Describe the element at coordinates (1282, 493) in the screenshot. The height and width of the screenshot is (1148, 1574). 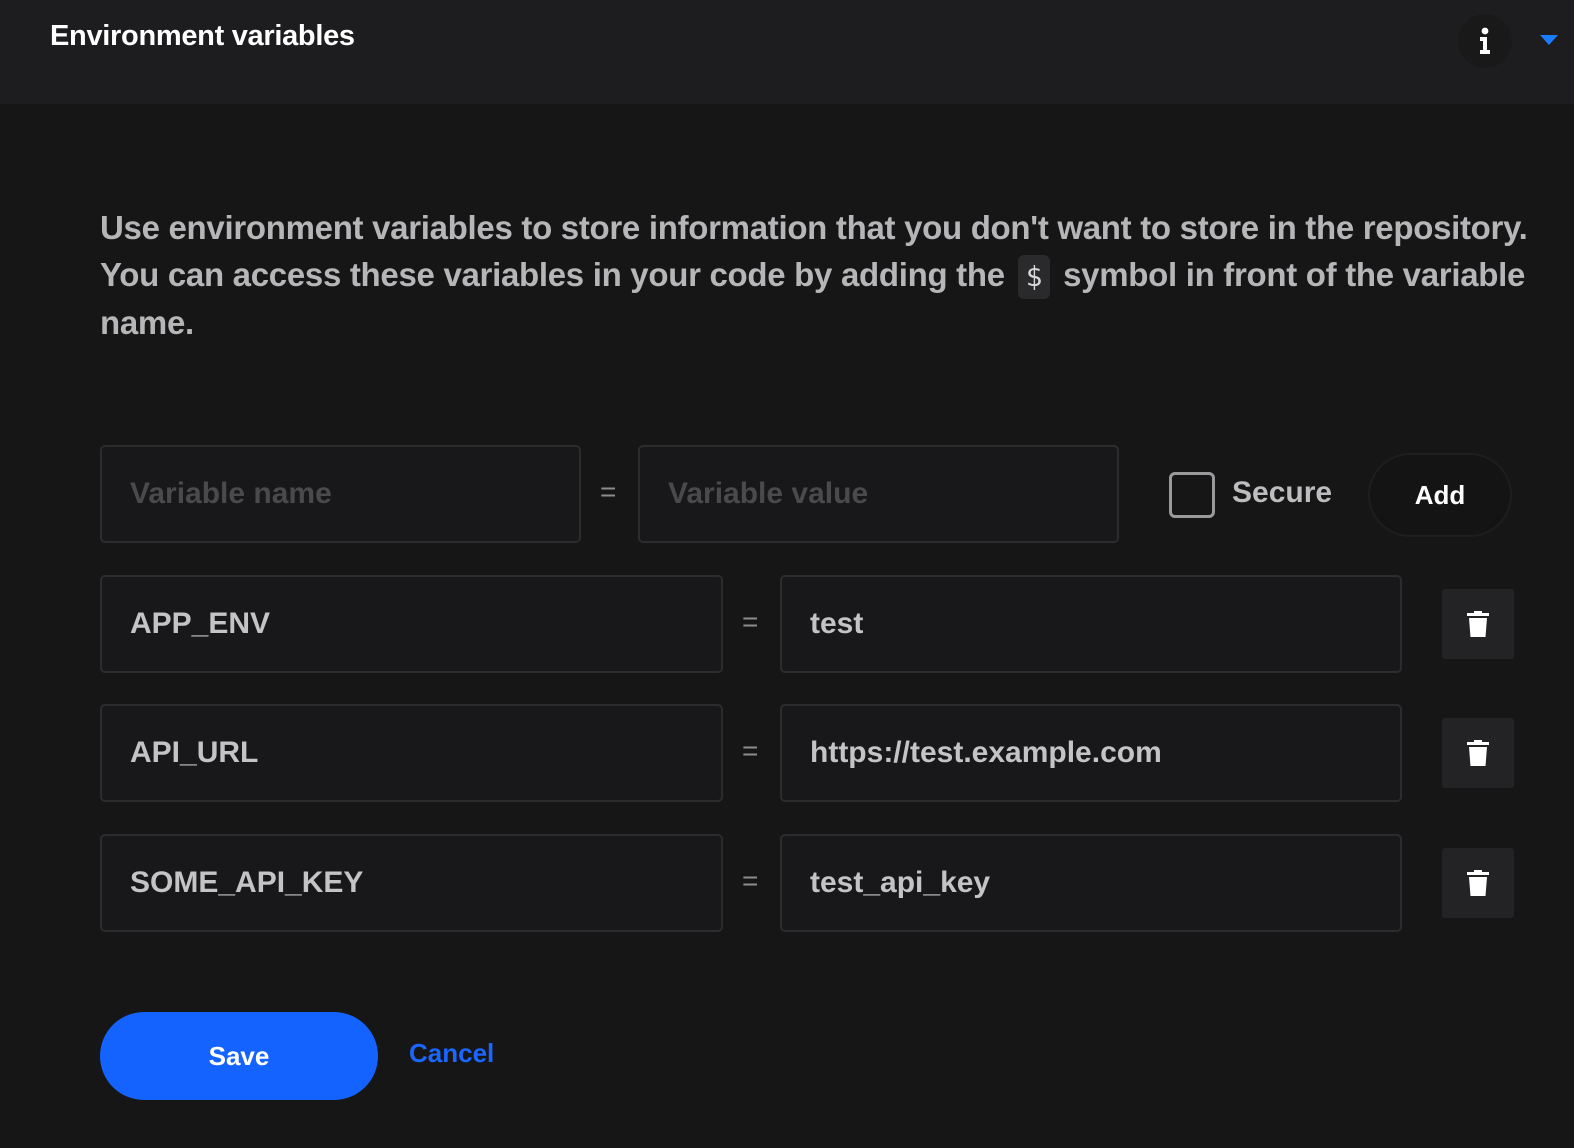
I see `secure-label: Secure` at that location.